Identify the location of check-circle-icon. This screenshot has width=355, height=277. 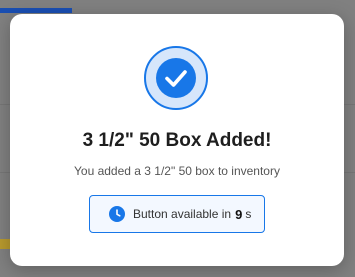
(176, 78).